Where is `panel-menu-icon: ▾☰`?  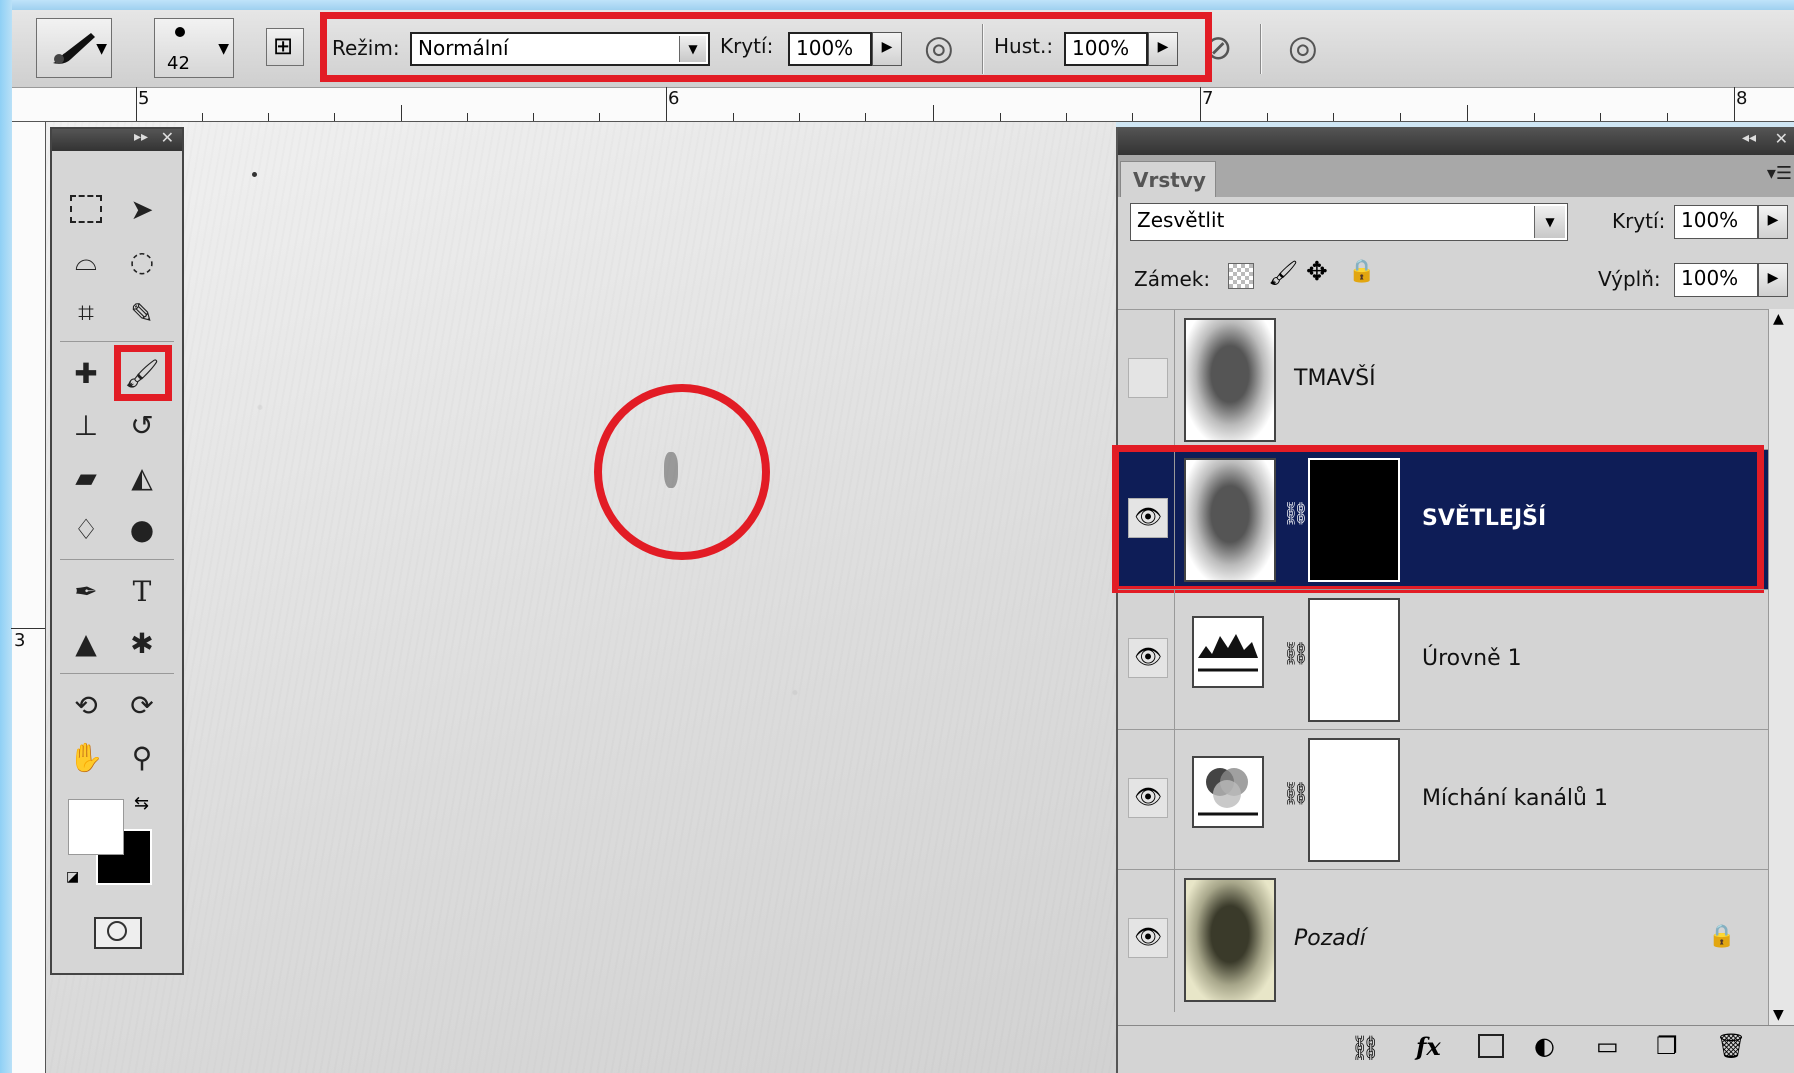
panel-menu-icon: ▾☰ is located at coordinates (1779, 173).